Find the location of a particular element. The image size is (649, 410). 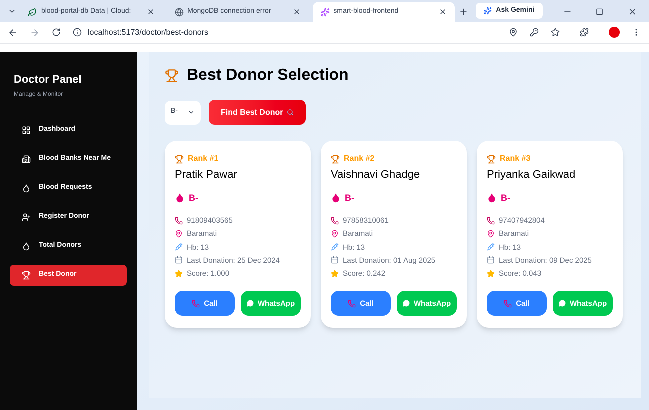

rank-label: Rank #1 is located at coordinates (203, 159).